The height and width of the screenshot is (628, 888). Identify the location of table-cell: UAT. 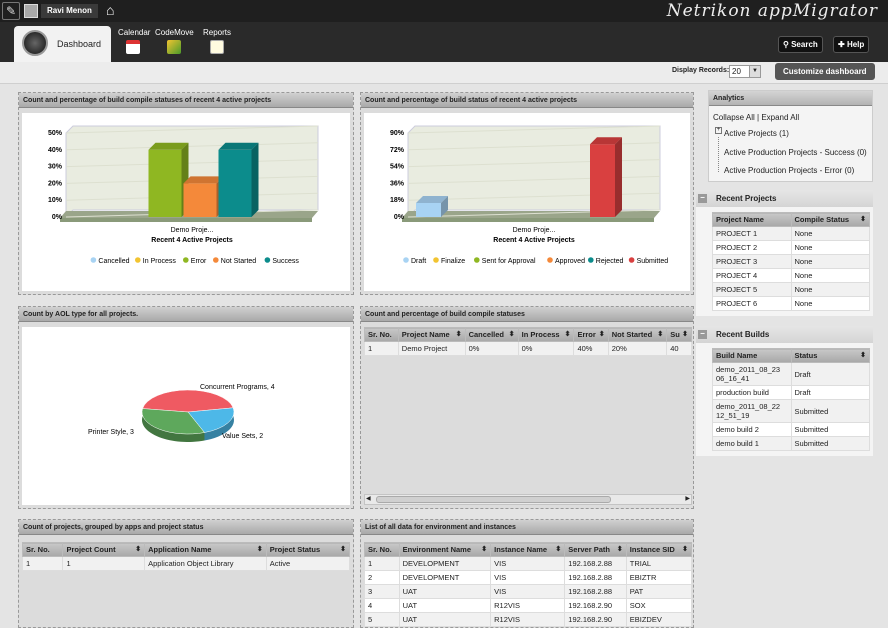
(445, 605).